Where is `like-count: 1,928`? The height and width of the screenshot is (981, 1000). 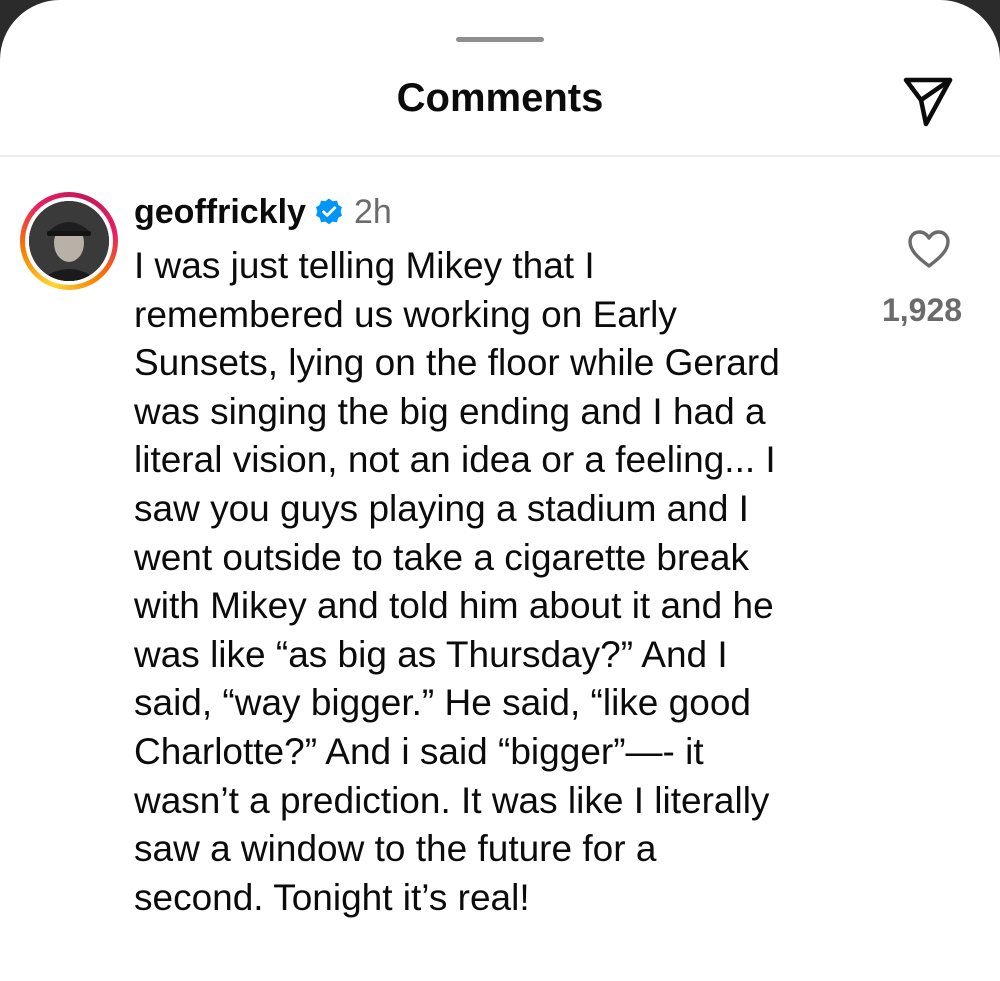
like-count: 1,928 is located at coordinates (922, 310).